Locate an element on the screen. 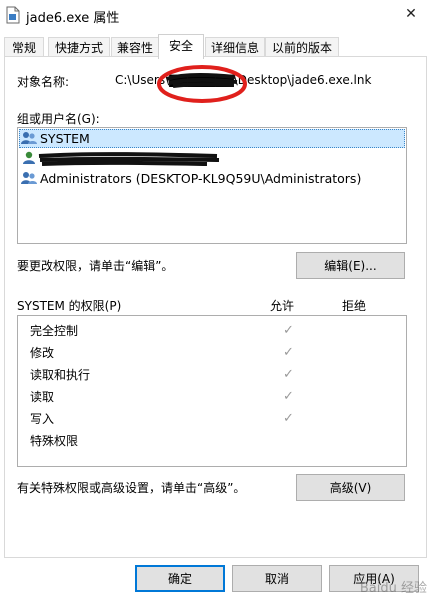  user-name: SYSTEM is located at coordinates (65, 138).